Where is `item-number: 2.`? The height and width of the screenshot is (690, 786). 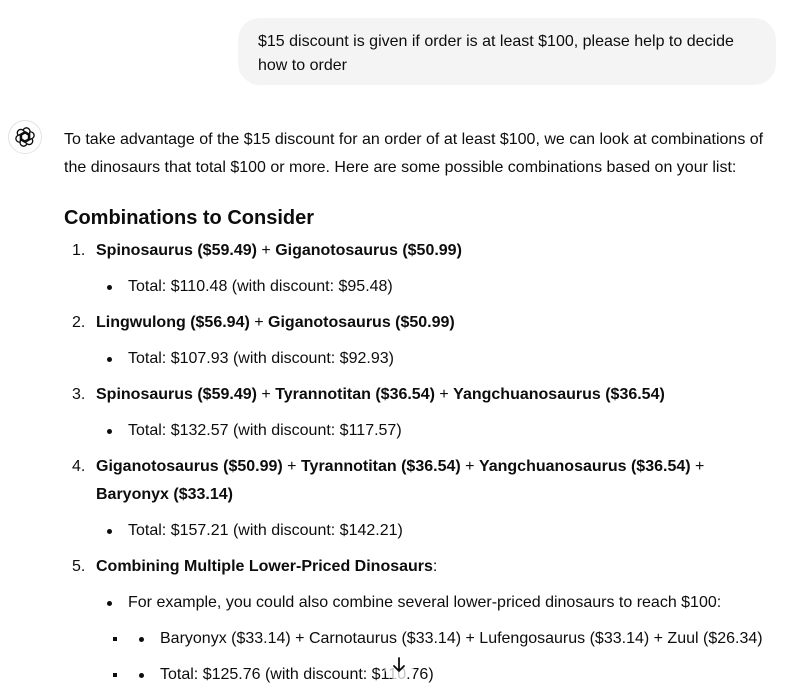
item-number: 2. is located at coordinates (79, 322).